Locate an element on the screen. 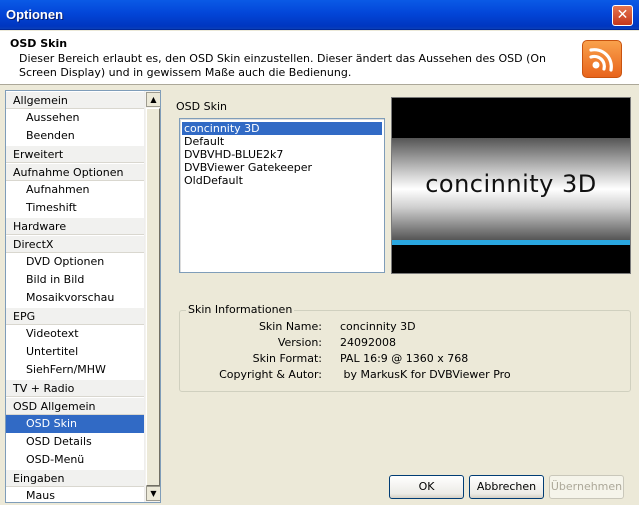 This screenshot has height=505, width=639. info-value: concinnity 3D is located at coordinates (378, 326).